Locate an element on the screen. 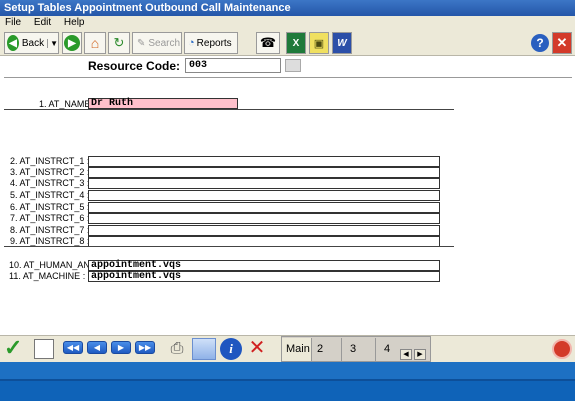 The height and width of the screenshot is (401, 575). export-button: ▣ is located at coordinates (319, 43).